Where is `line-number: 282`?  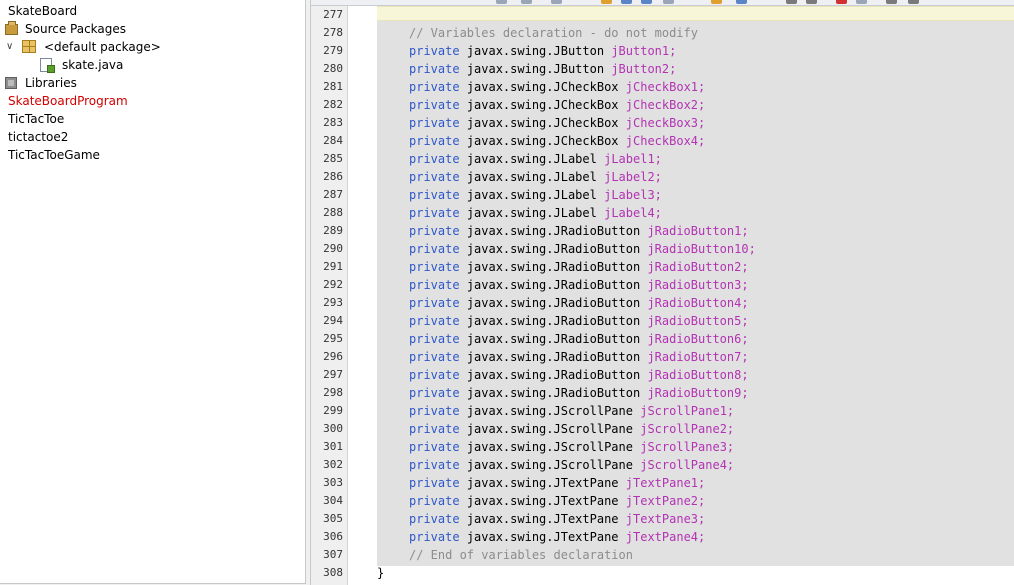
line-number: 282 is located at coordinates (333, 104).